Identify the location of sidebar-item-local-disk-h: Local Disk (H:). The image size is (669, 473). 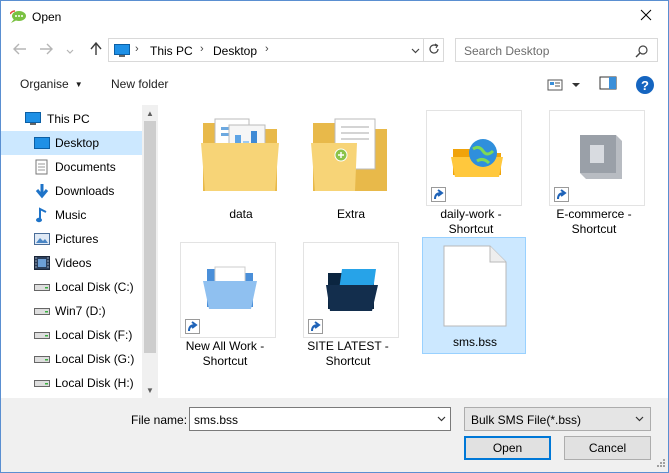
(71, 383).